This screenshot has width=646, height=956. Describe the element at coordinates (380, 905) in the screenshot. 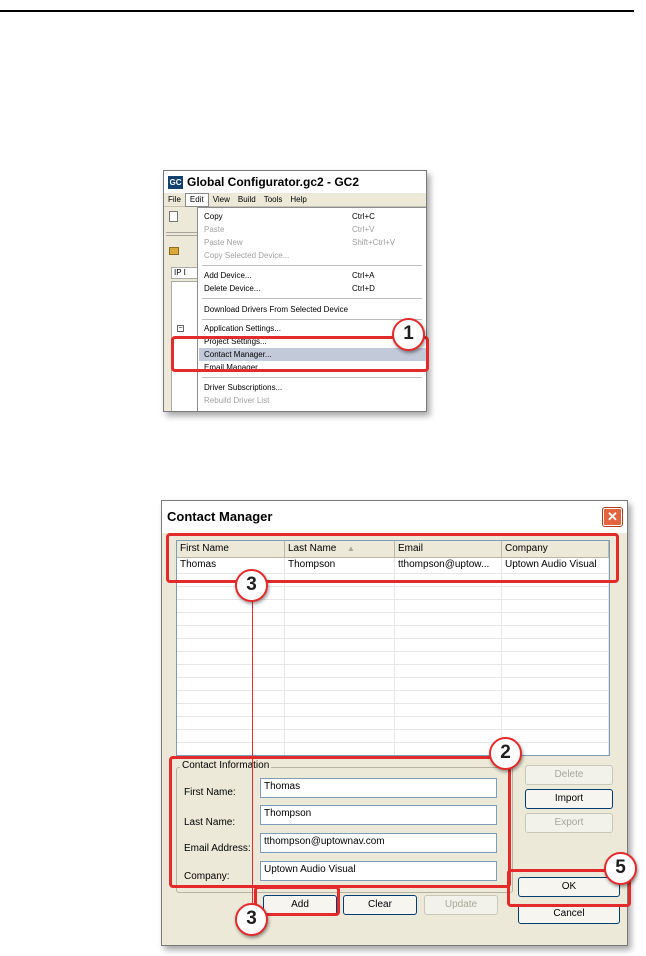

I see `clear-button: Clear` at that location.